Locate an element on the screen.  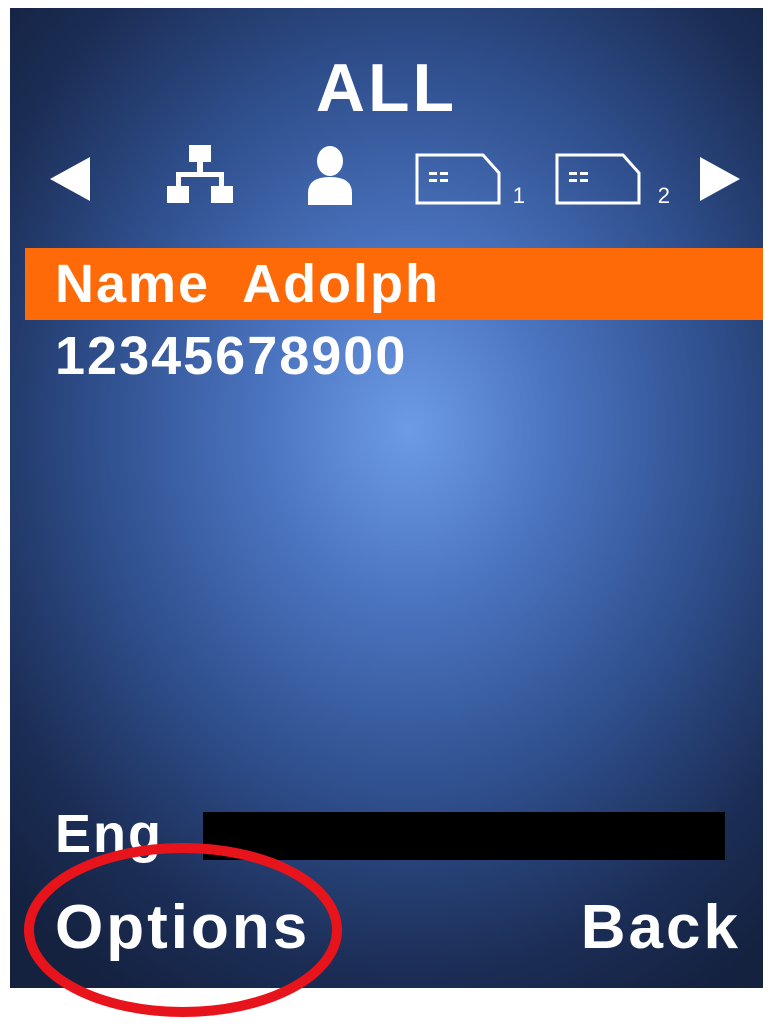
page-title: ALL is located at coordinates (386, 88).